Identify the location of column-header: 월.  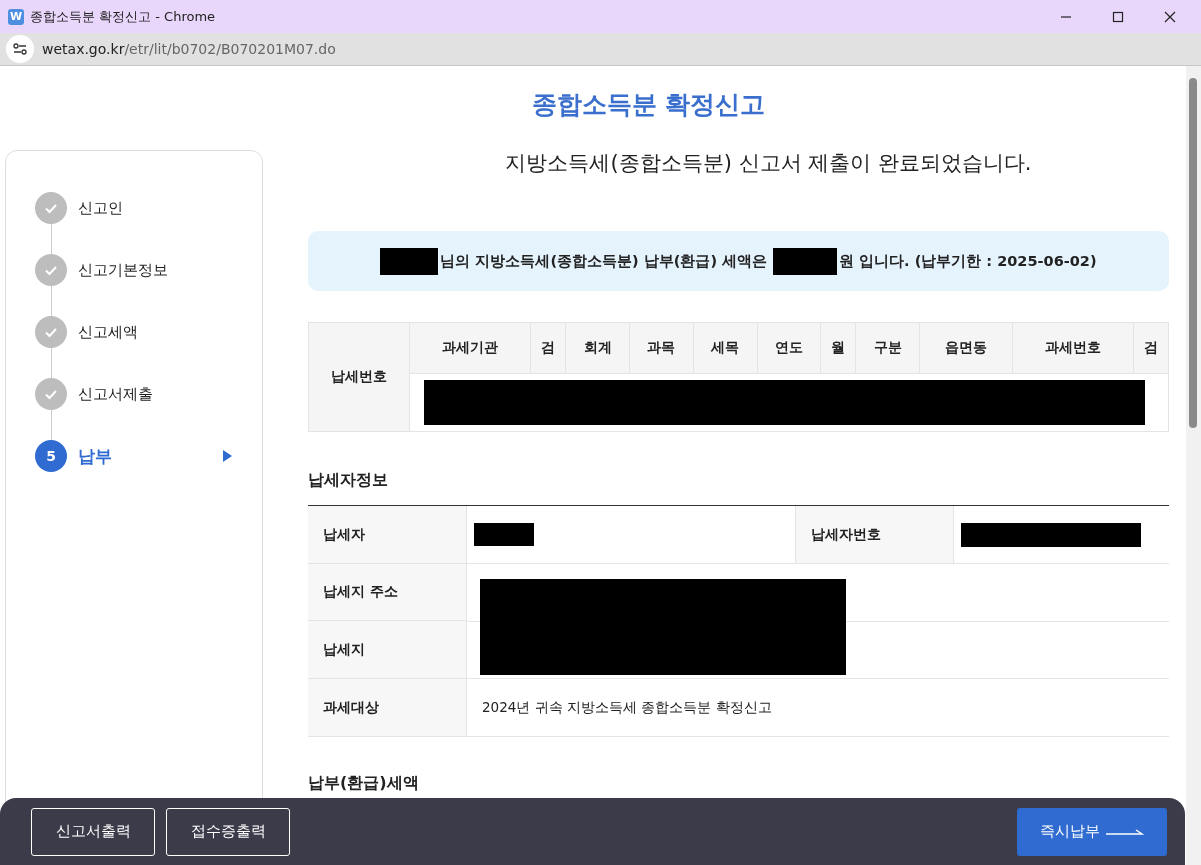
(838, 348).